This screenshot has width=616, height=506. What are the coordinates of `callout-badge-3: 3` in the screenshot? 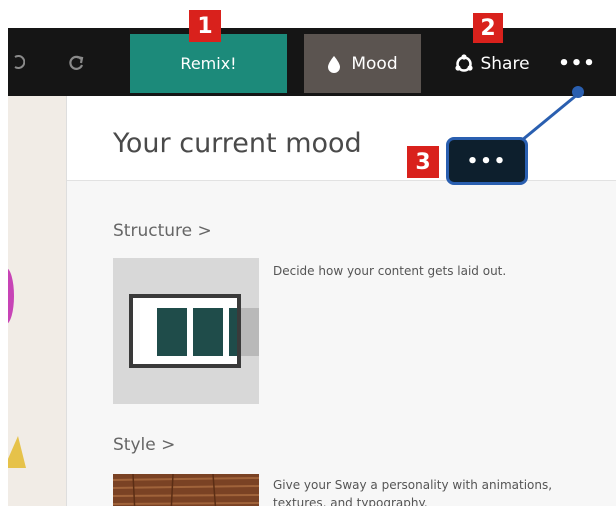 It's located at (423, 162).